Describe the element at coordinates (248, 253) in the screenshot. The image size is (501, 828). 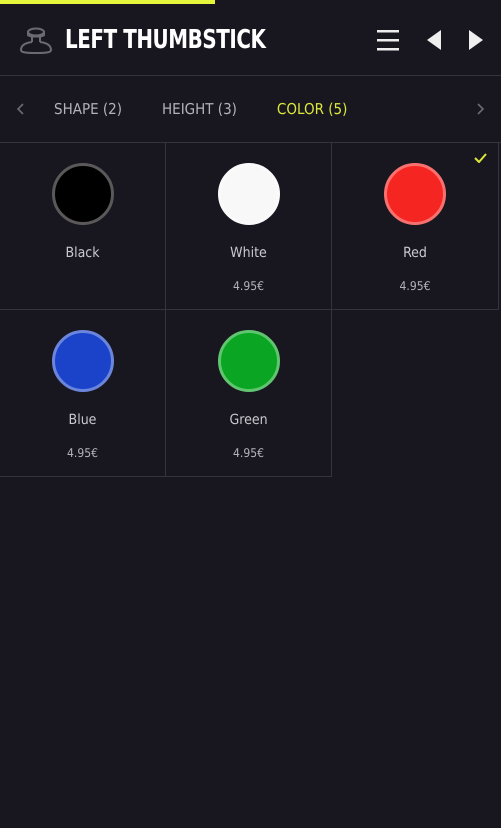
I see `color-name: White` at that location.